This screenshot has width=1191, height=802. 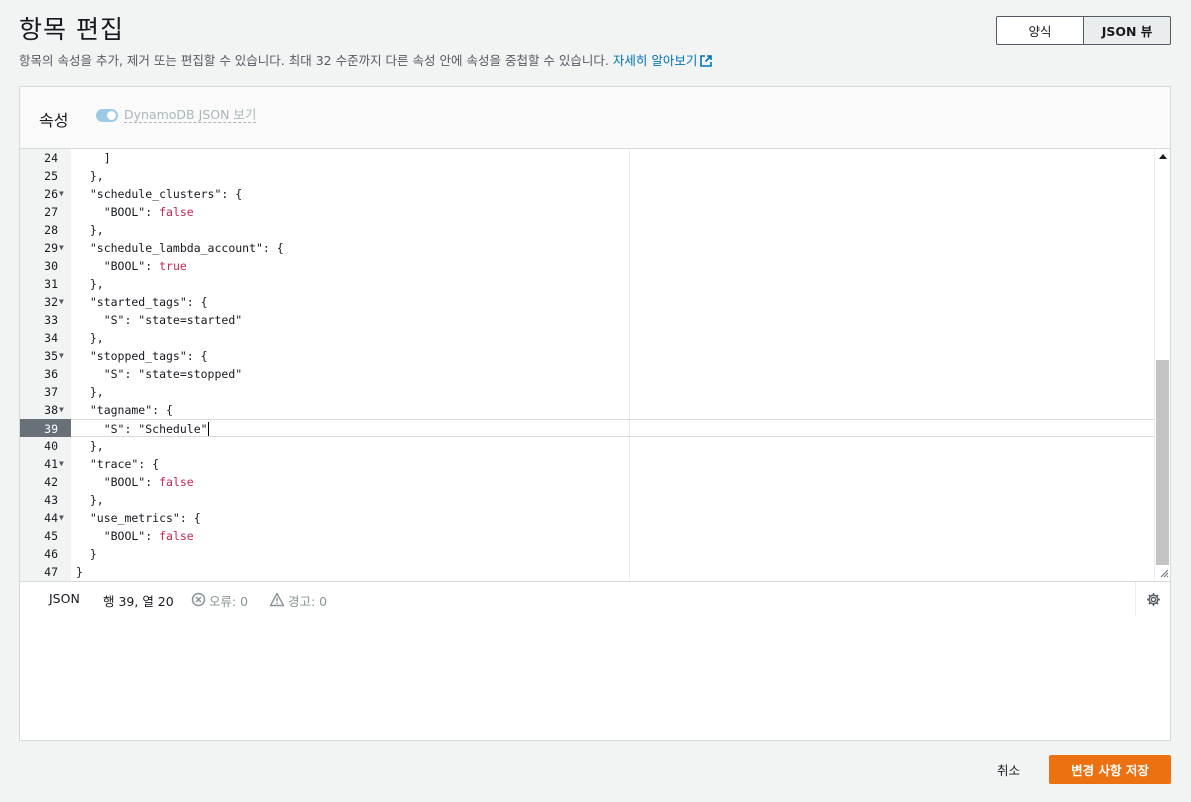 I want to click on scroll-thumb, so click(x=1162, y=462).